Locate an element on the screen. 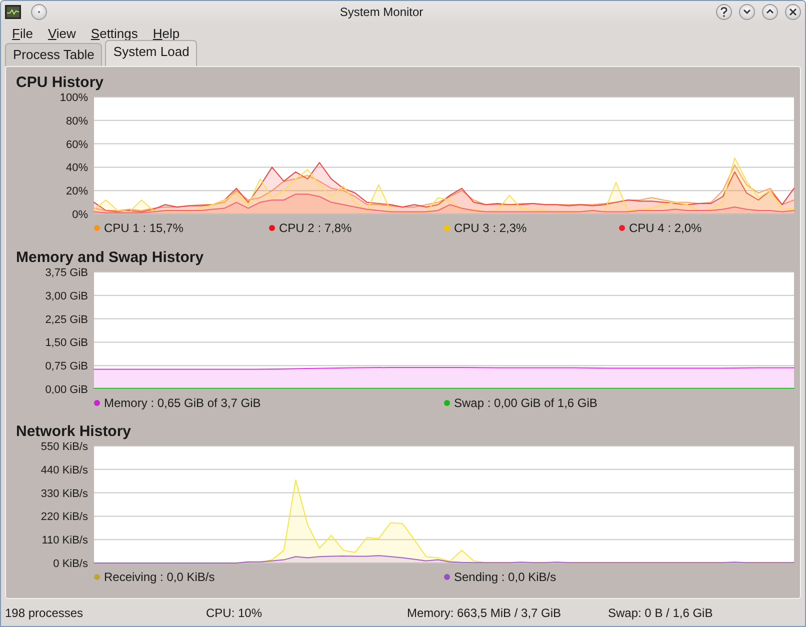  dot-icon is located at coordinates (39, 12).